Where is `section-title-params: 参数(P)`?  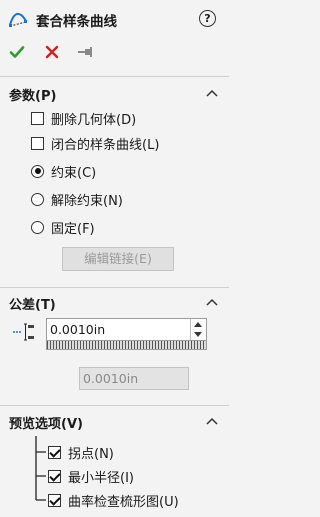 section-title-params: 参数(P) is located at coordinates (33, 96).